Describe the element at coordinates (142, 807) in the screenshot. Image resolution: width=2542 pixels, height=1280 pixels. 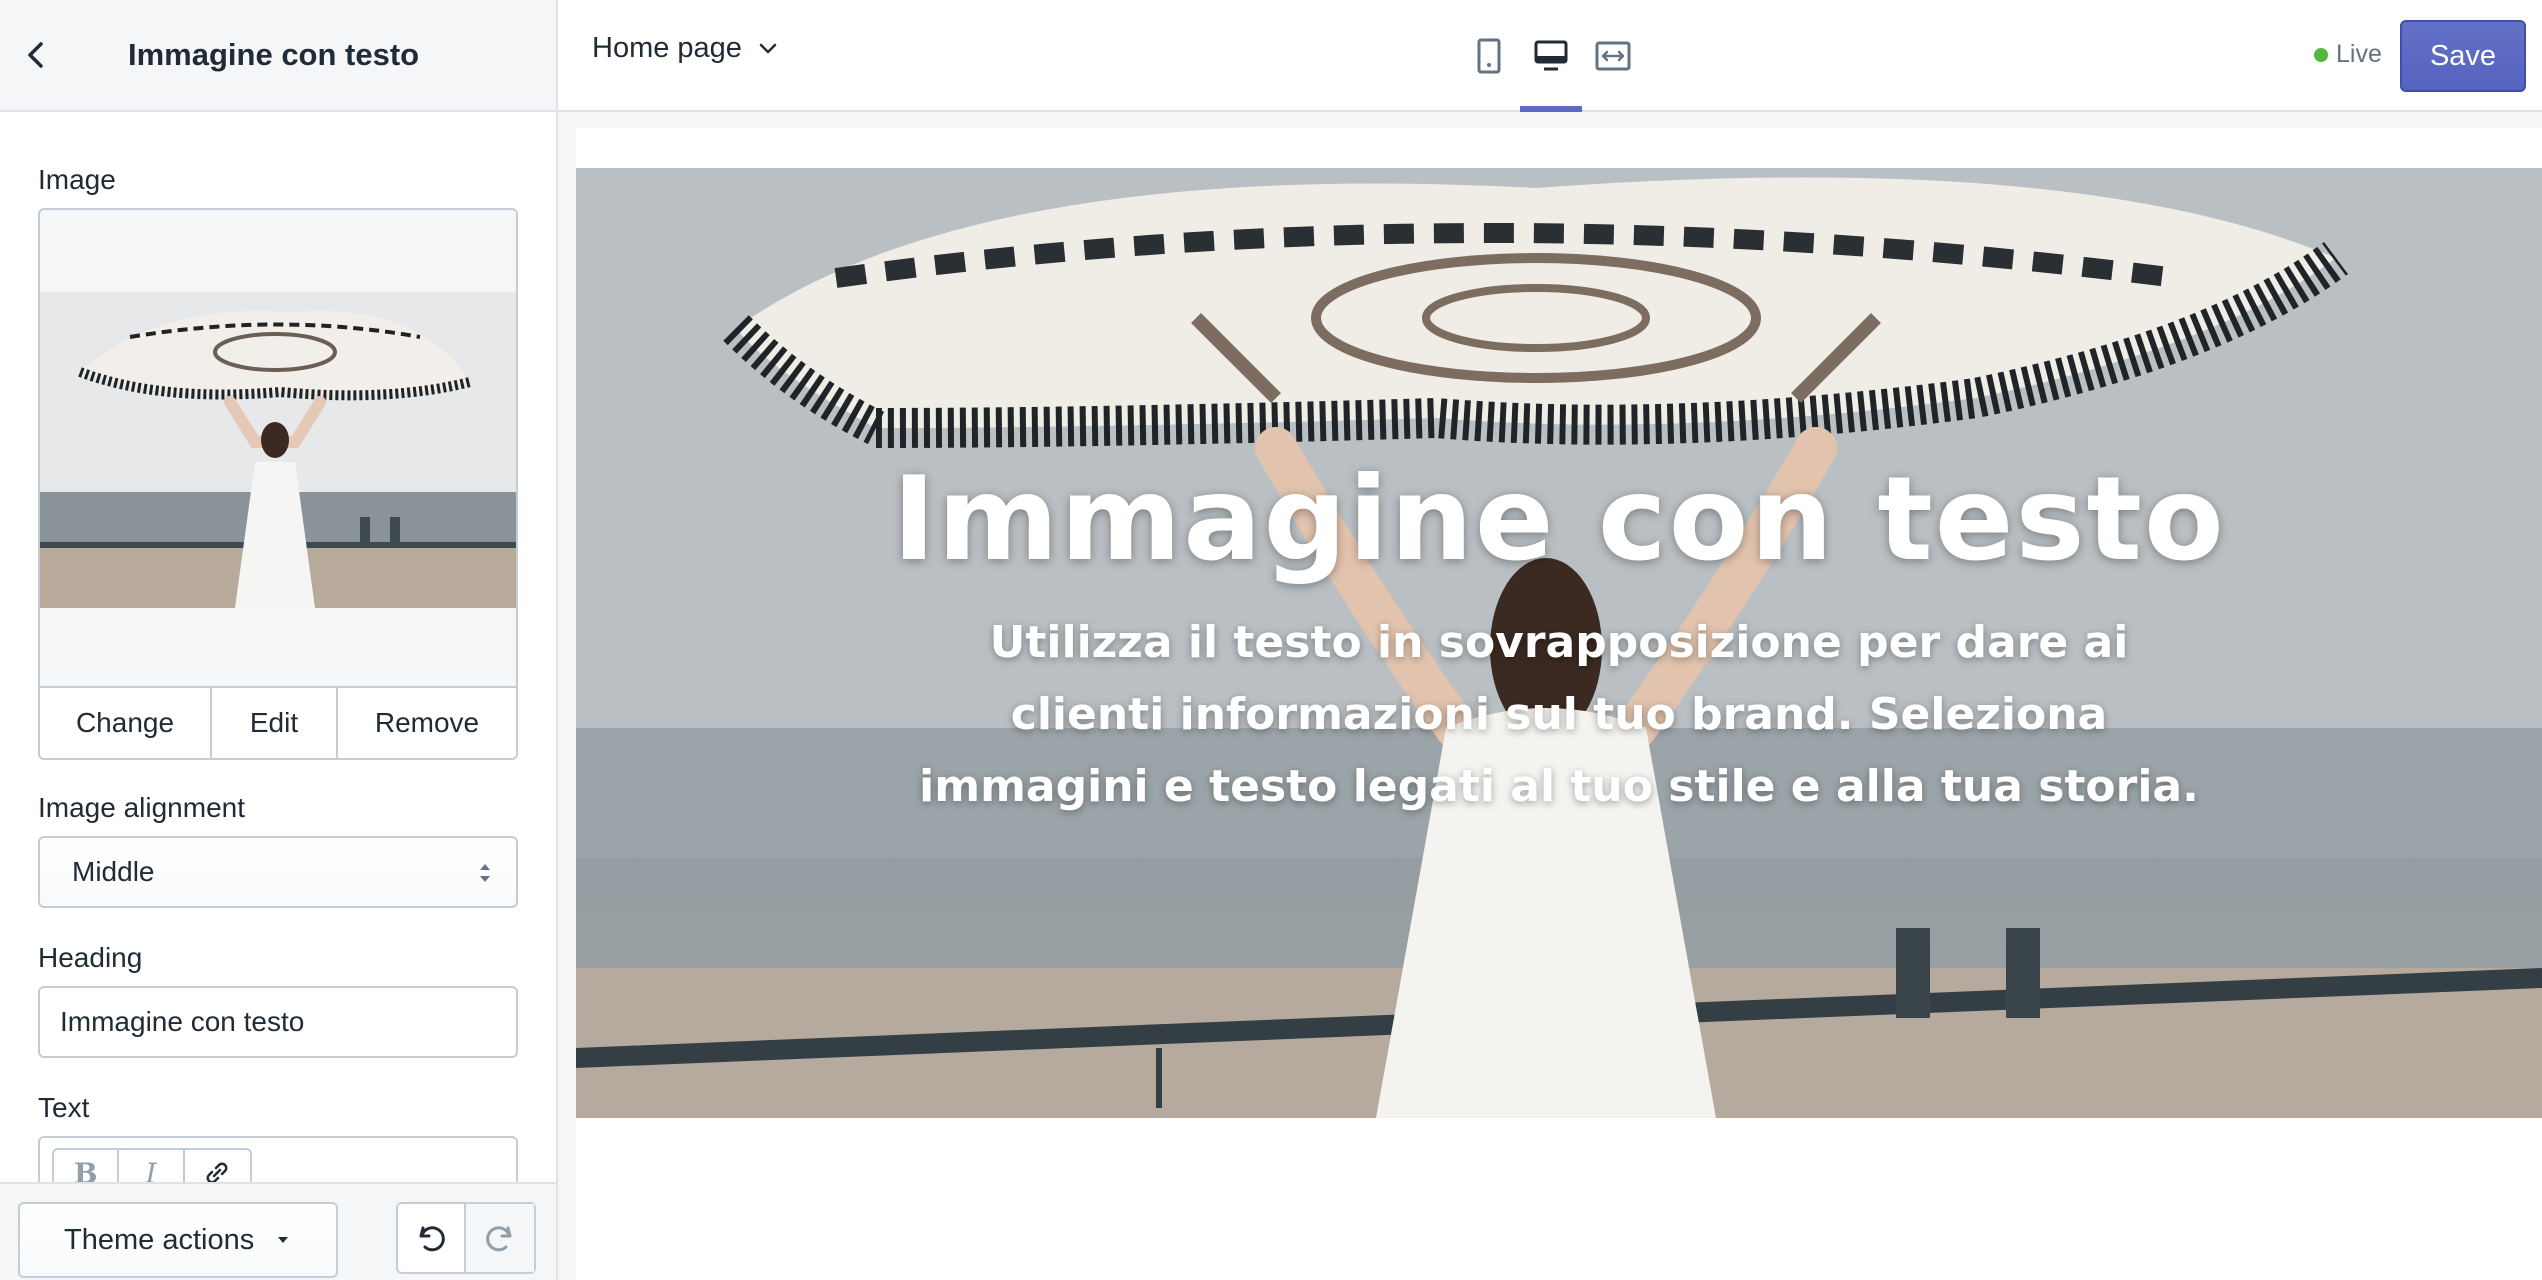
I see `image-alignment-label: Image alignment` at that location.